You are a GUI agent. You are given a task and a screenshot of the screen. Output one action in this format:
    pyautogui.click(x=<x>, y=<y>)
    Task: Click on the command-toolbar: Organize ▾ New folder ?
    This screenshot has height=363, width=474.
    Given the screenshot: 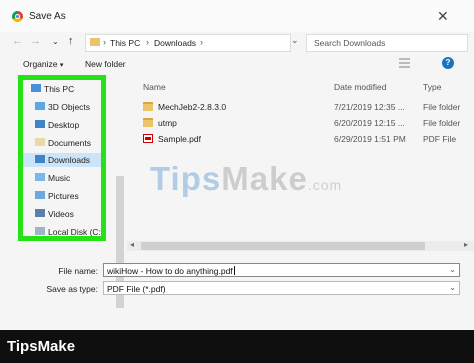 What is the action you would take?
    pyautogui.click(x=237, y=65)
    